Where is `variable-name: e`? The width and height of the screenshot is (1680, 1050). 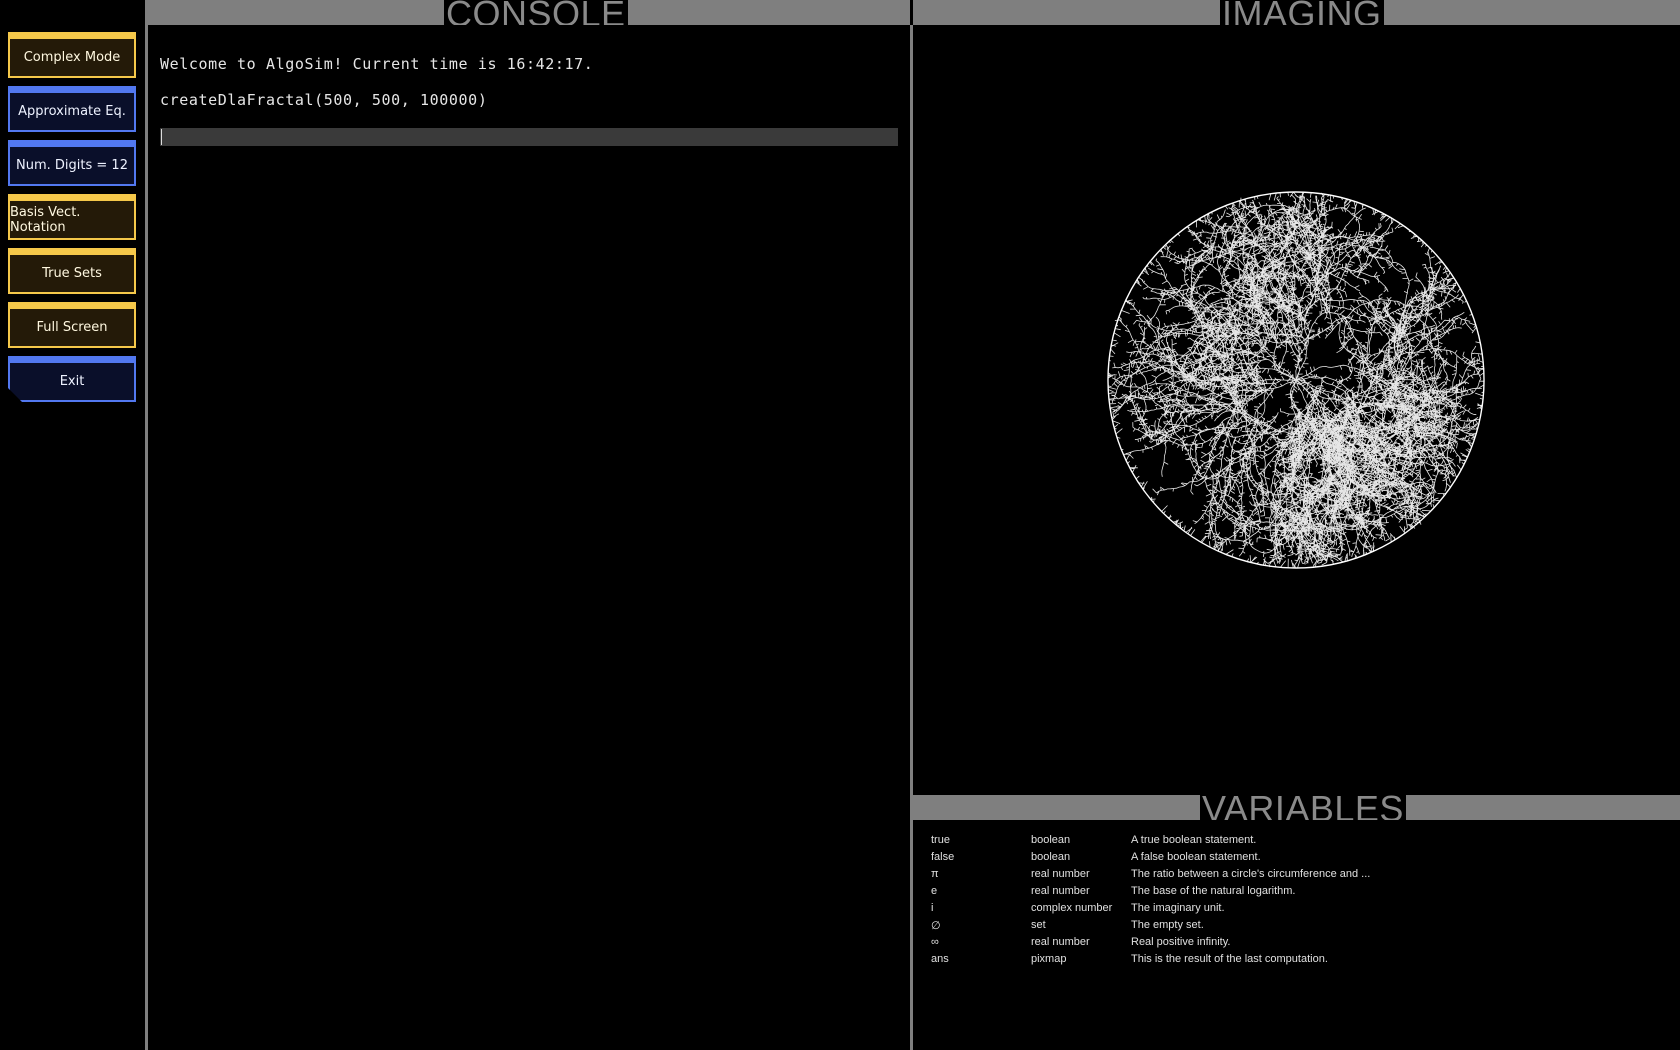 variable-name: e is located at coordinates (934, 891).